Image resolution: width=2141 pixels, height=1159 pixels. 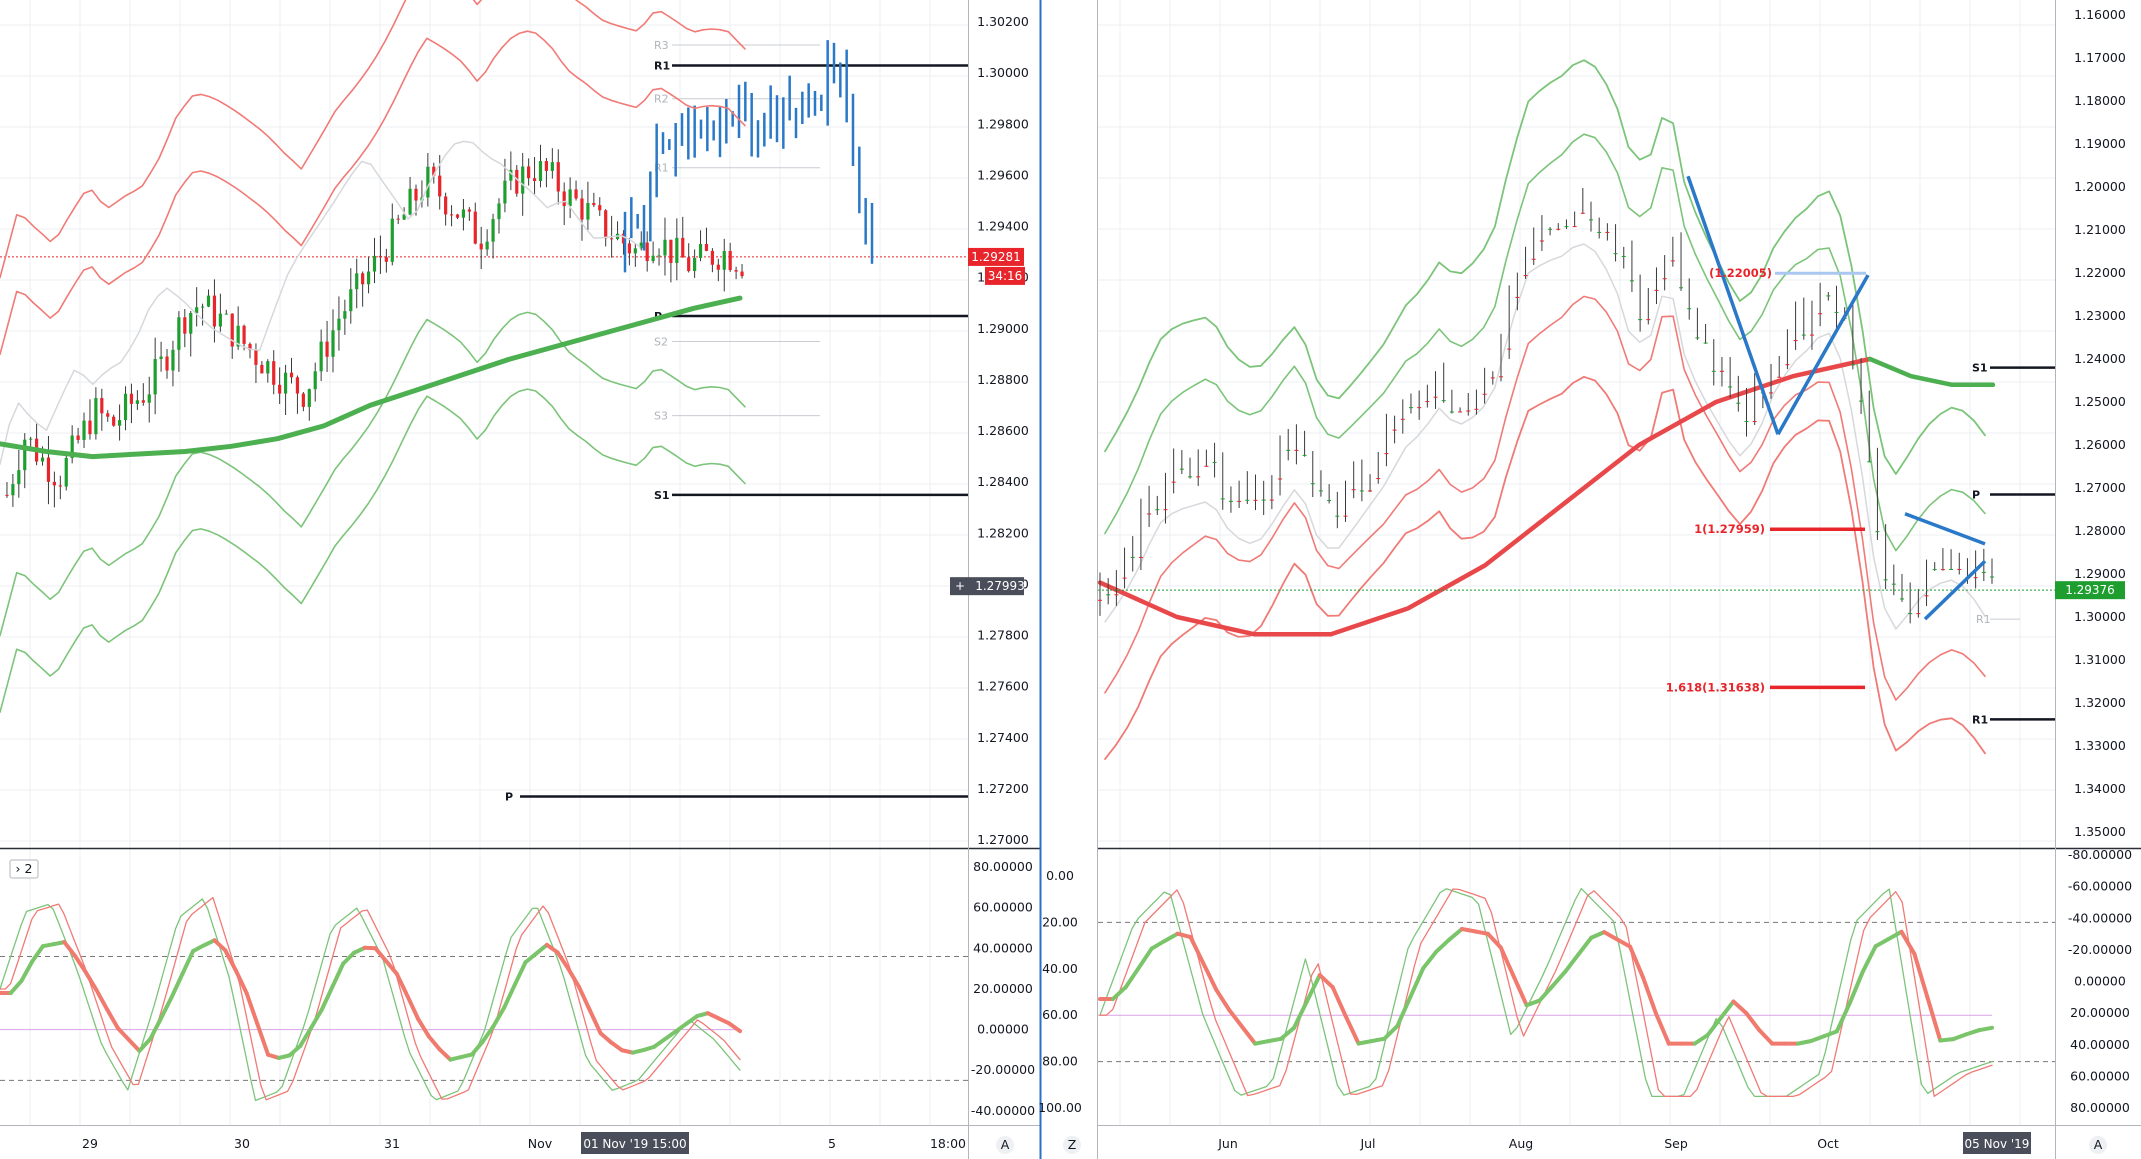 I want to click on price-tick-label: 1.31000, so click(x=2100, y=659).